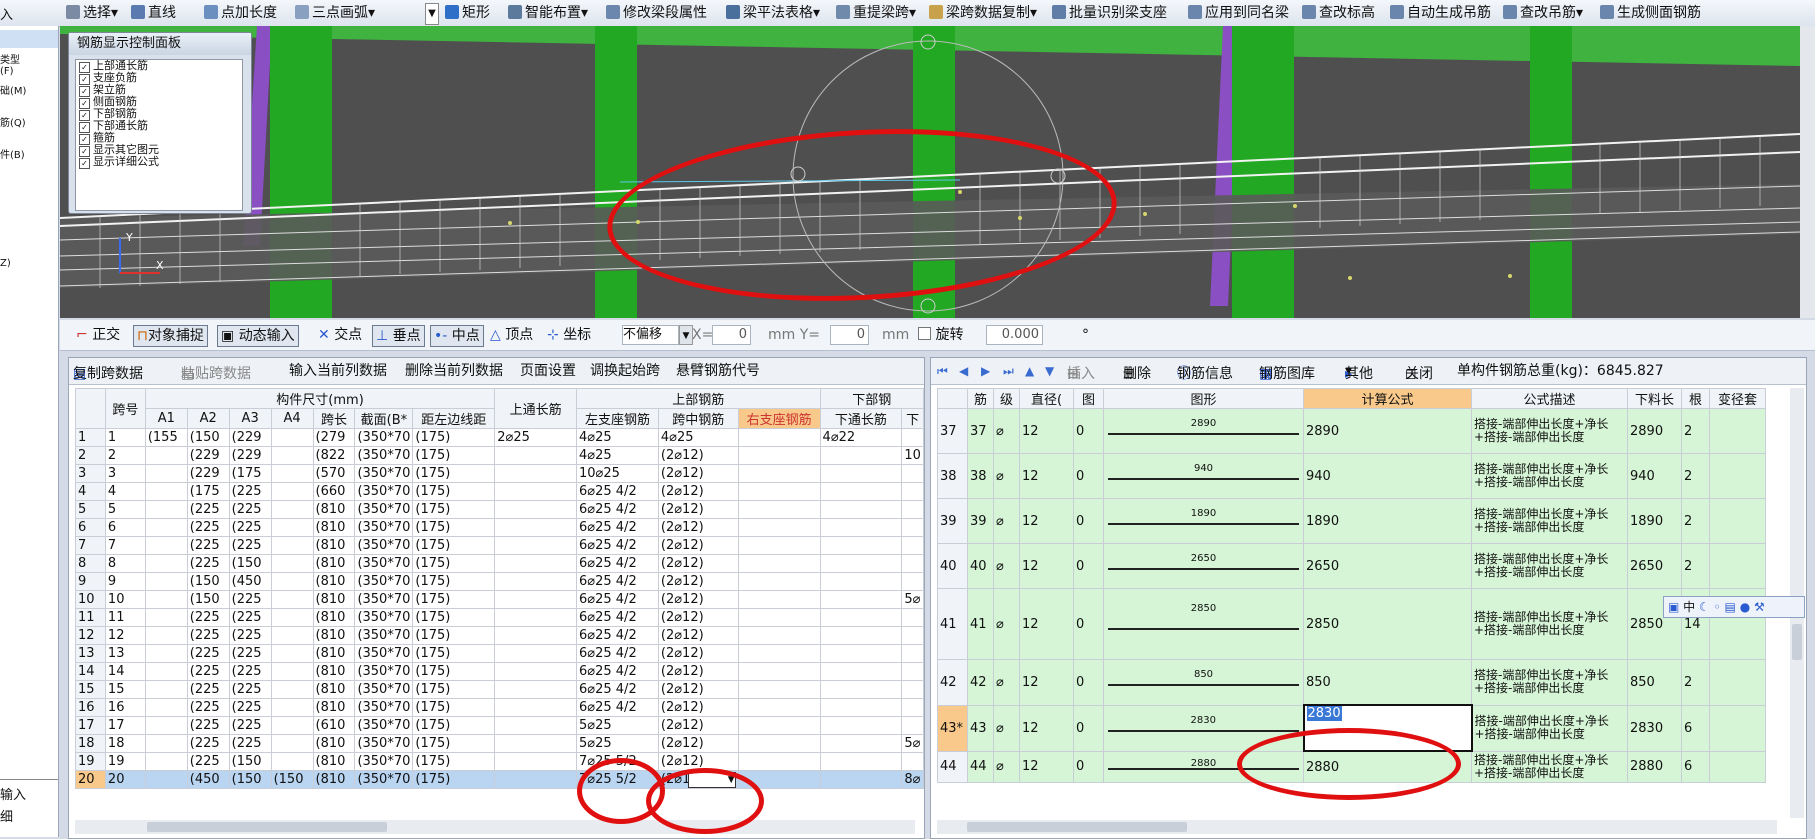  Describe the element at coordinates (340, 335) in the screenshot. I see `snap-intersection: ✕ 交点` at that location.